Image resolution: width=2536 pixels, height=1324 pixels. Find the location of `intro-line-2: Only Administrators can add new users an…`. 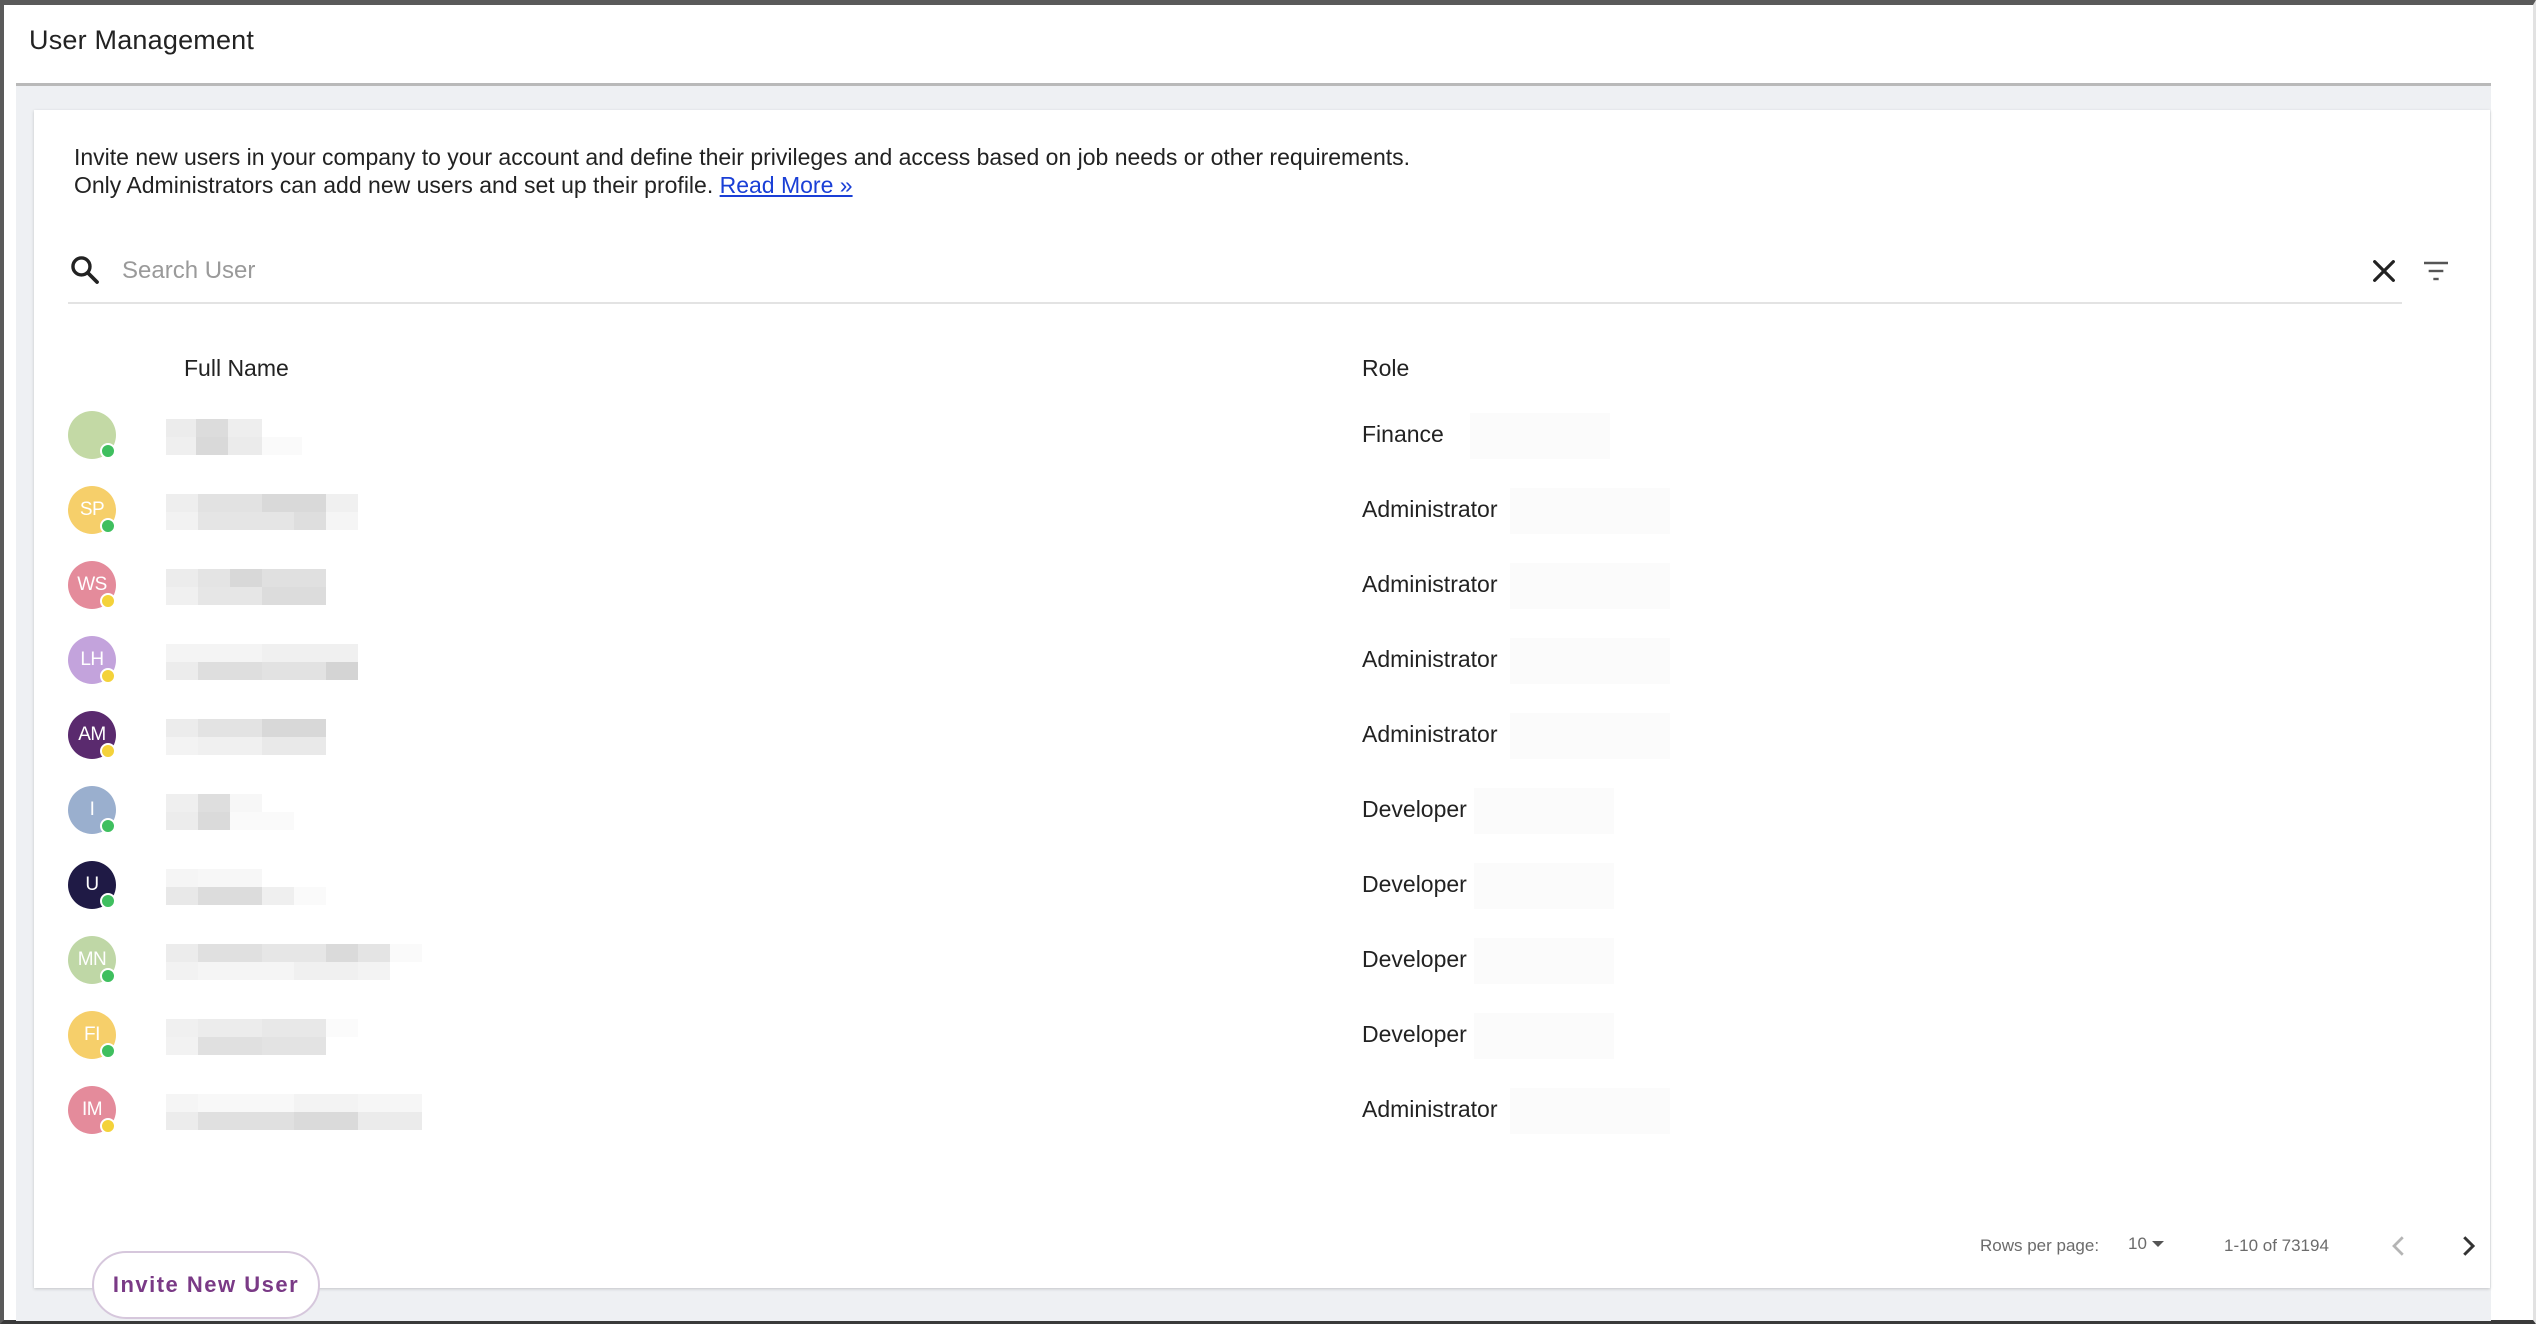

intro-line-2: Only Administrators can add new users an… is located at coordinates (742, 185).